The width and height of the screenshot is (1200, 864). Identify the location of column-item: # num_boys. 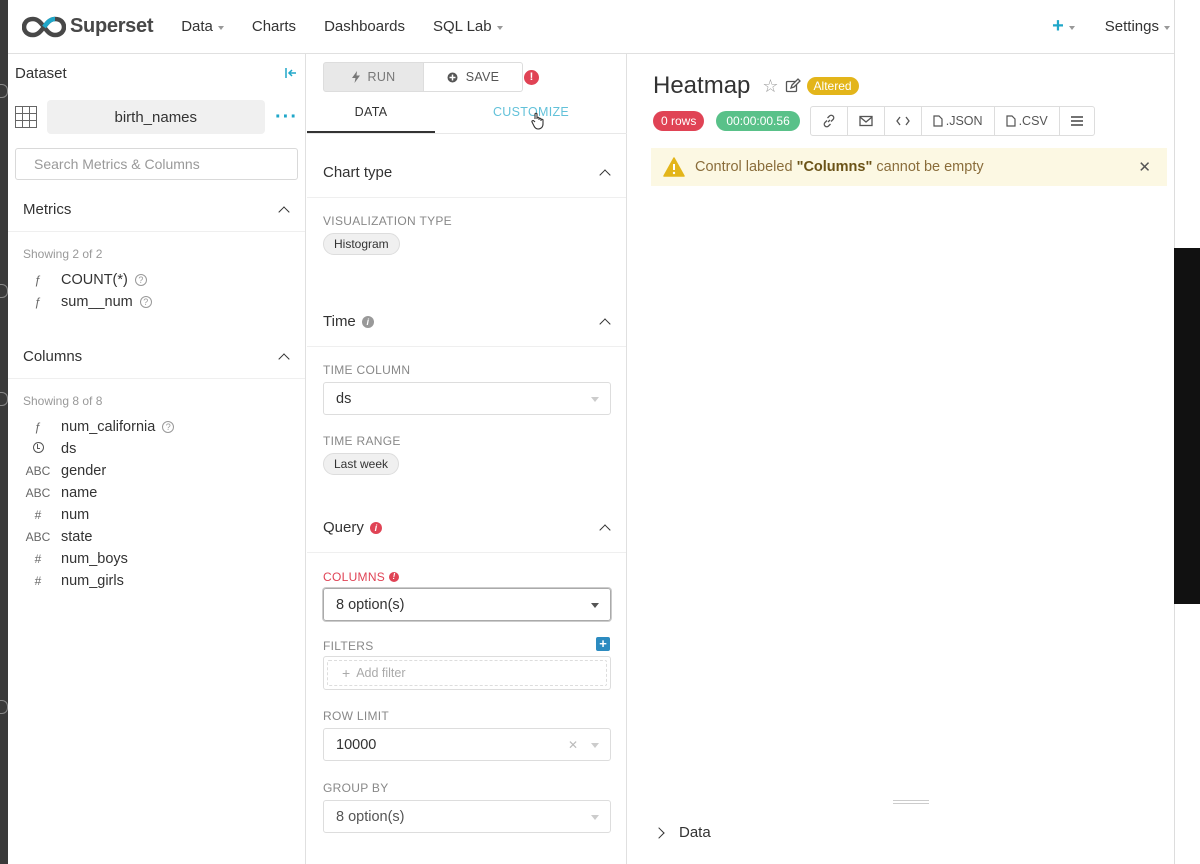
(156, 559).